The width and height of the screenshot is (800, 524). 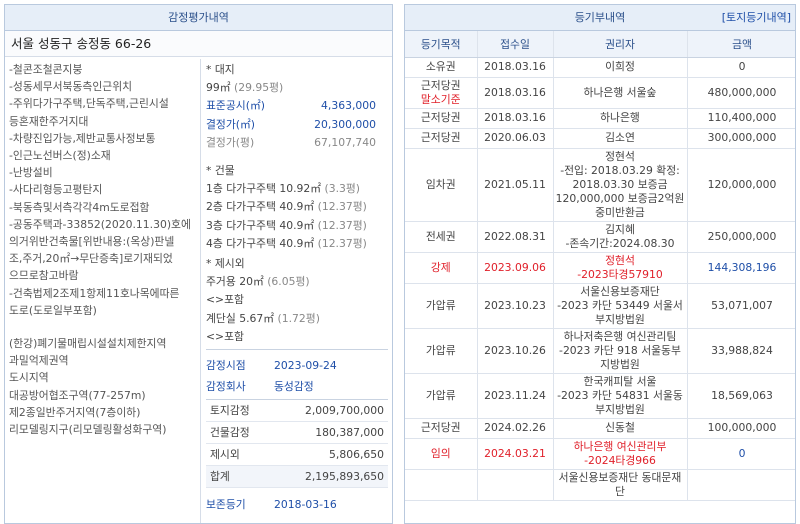 What do you see at coordinates (440, 184) in the screenshot?
I see `purpose-text: 임차권` at bounding box center [440, 184].